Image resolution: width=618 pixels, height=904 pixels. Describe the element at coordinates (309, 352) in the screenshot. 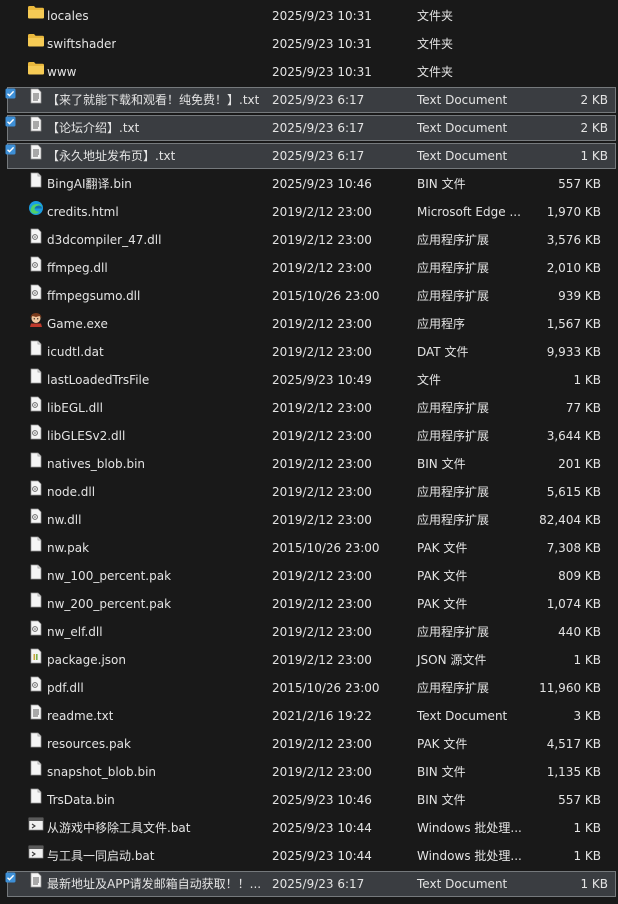

I see `file-row: icudtl.dat 2019/2/12 23:00 DAT 文件 9,933 KB` at that location.